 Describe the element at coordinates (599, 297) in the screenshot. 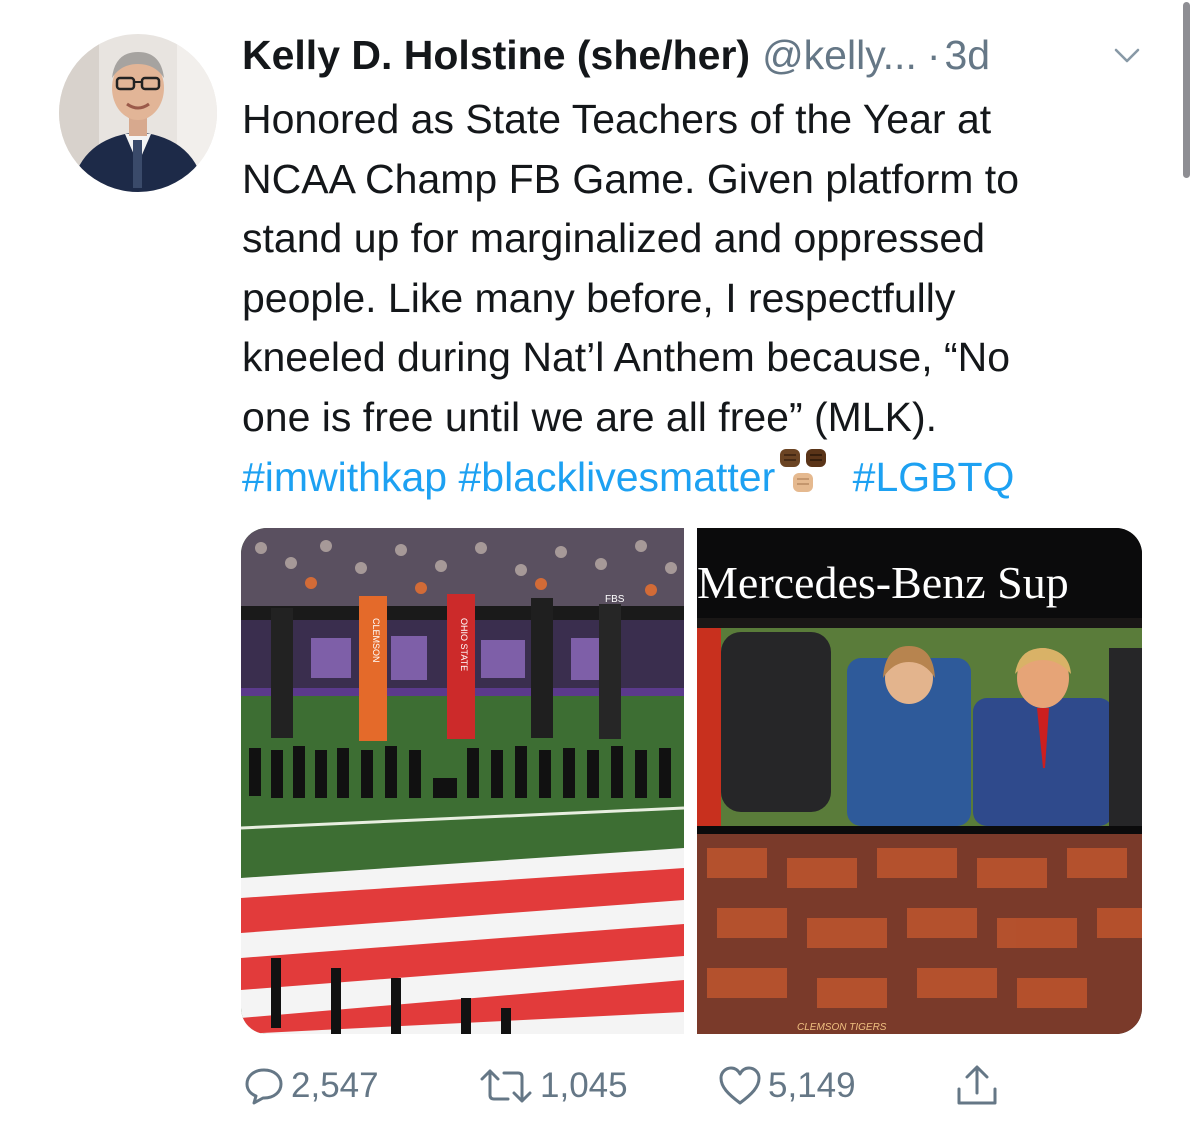

I see `tweet-text-line: people. Like many before, I respectfully` at that location.